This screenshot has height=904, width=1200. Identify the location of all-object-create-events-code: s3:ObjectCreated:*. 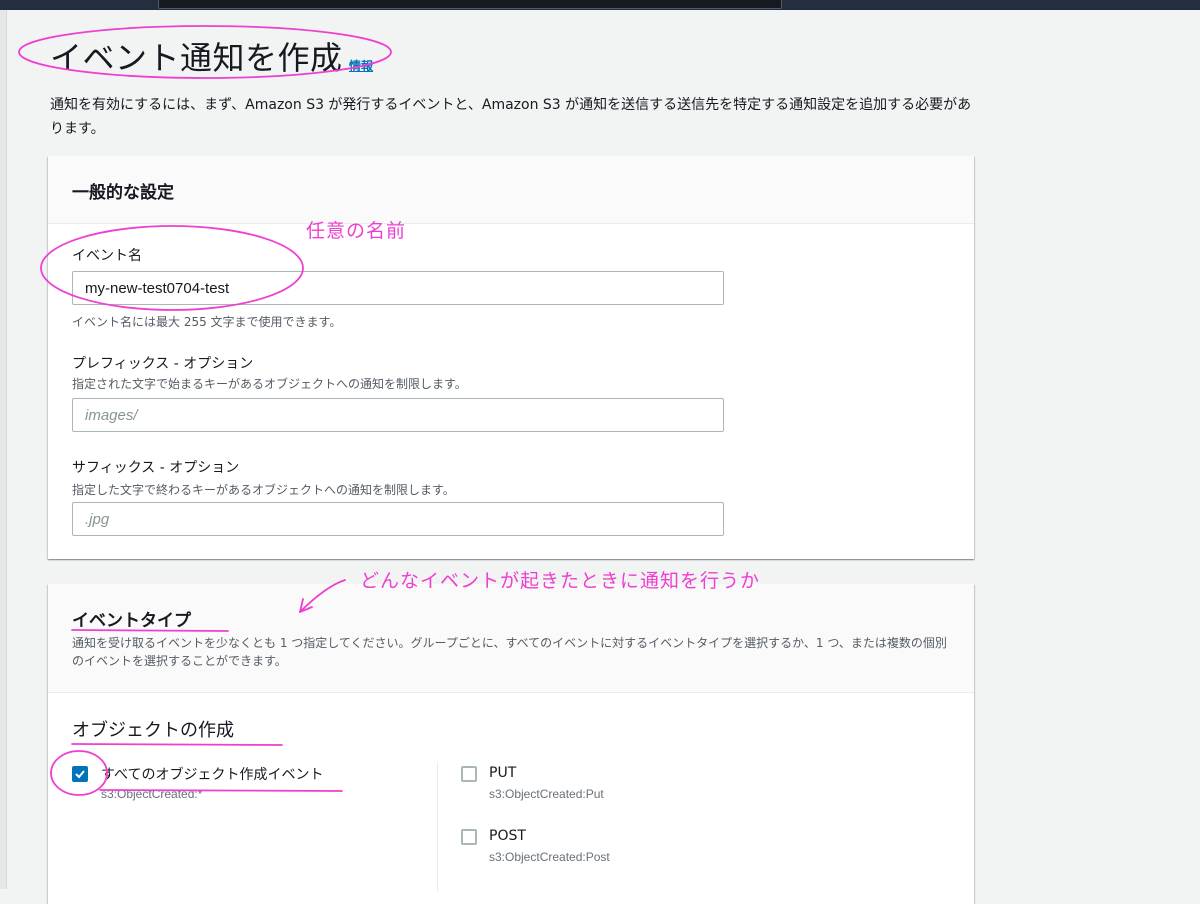
(152, 794).